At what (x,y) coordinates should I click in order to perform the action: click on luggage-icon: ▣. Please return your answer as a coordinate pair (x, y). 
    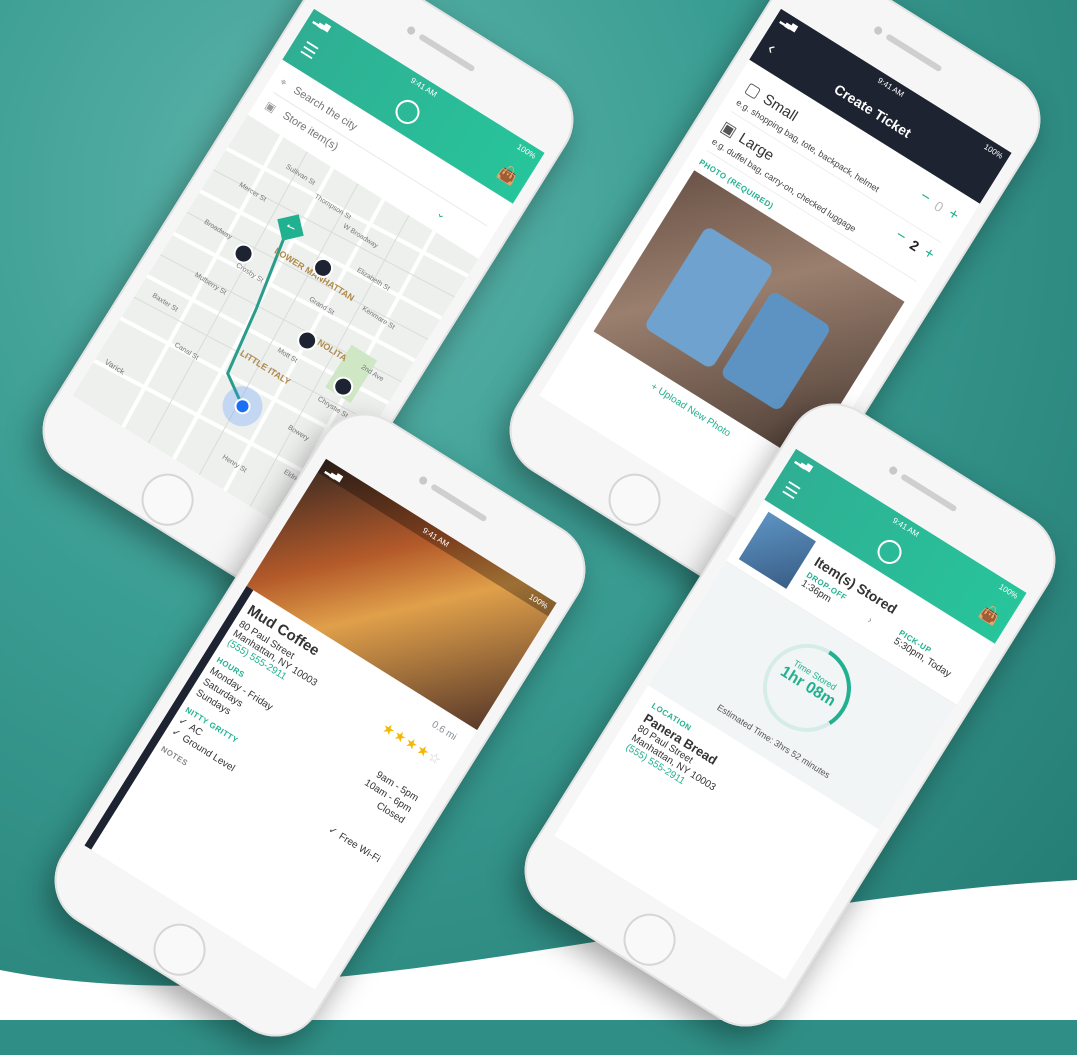
    Looking at the image, I should click on (270, 107).